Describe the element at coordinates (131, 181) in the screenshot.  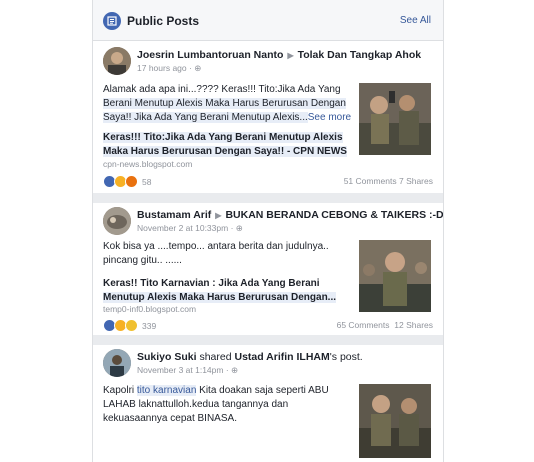
I see `angry-icon` at that location.